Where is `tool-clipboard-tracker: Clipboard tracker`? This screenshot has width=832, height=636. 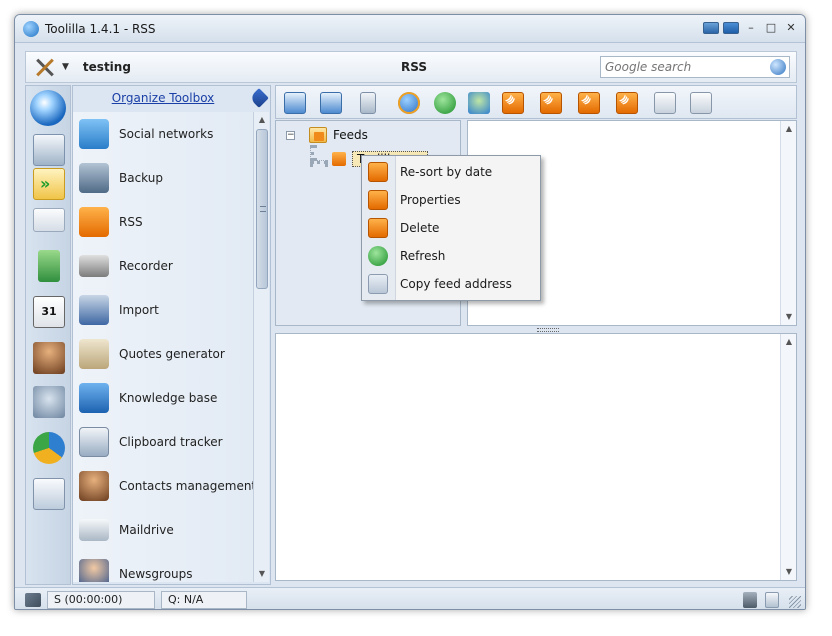 tool-clipboard-tracker: Clipboard tracker is located at coordinates (165, 442).